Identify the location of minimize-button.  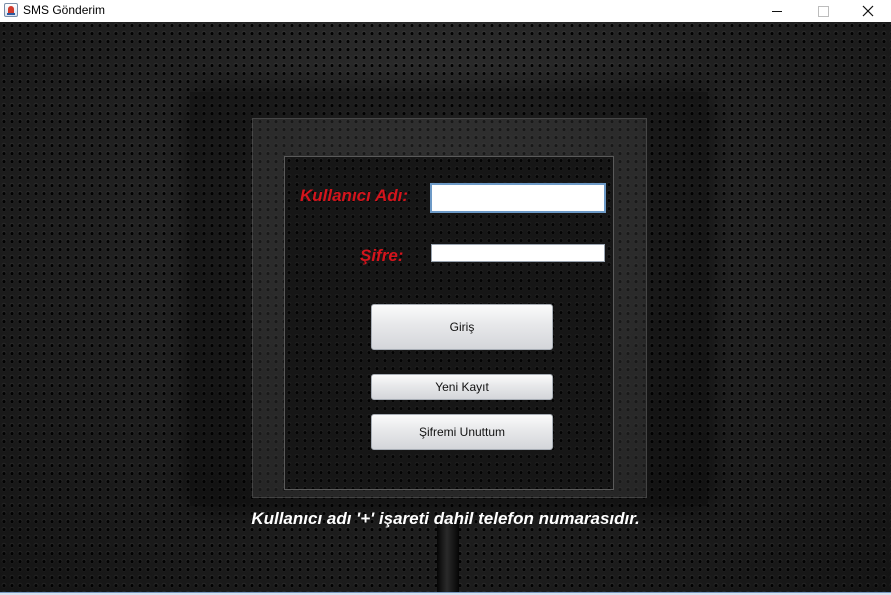
(777, 11).